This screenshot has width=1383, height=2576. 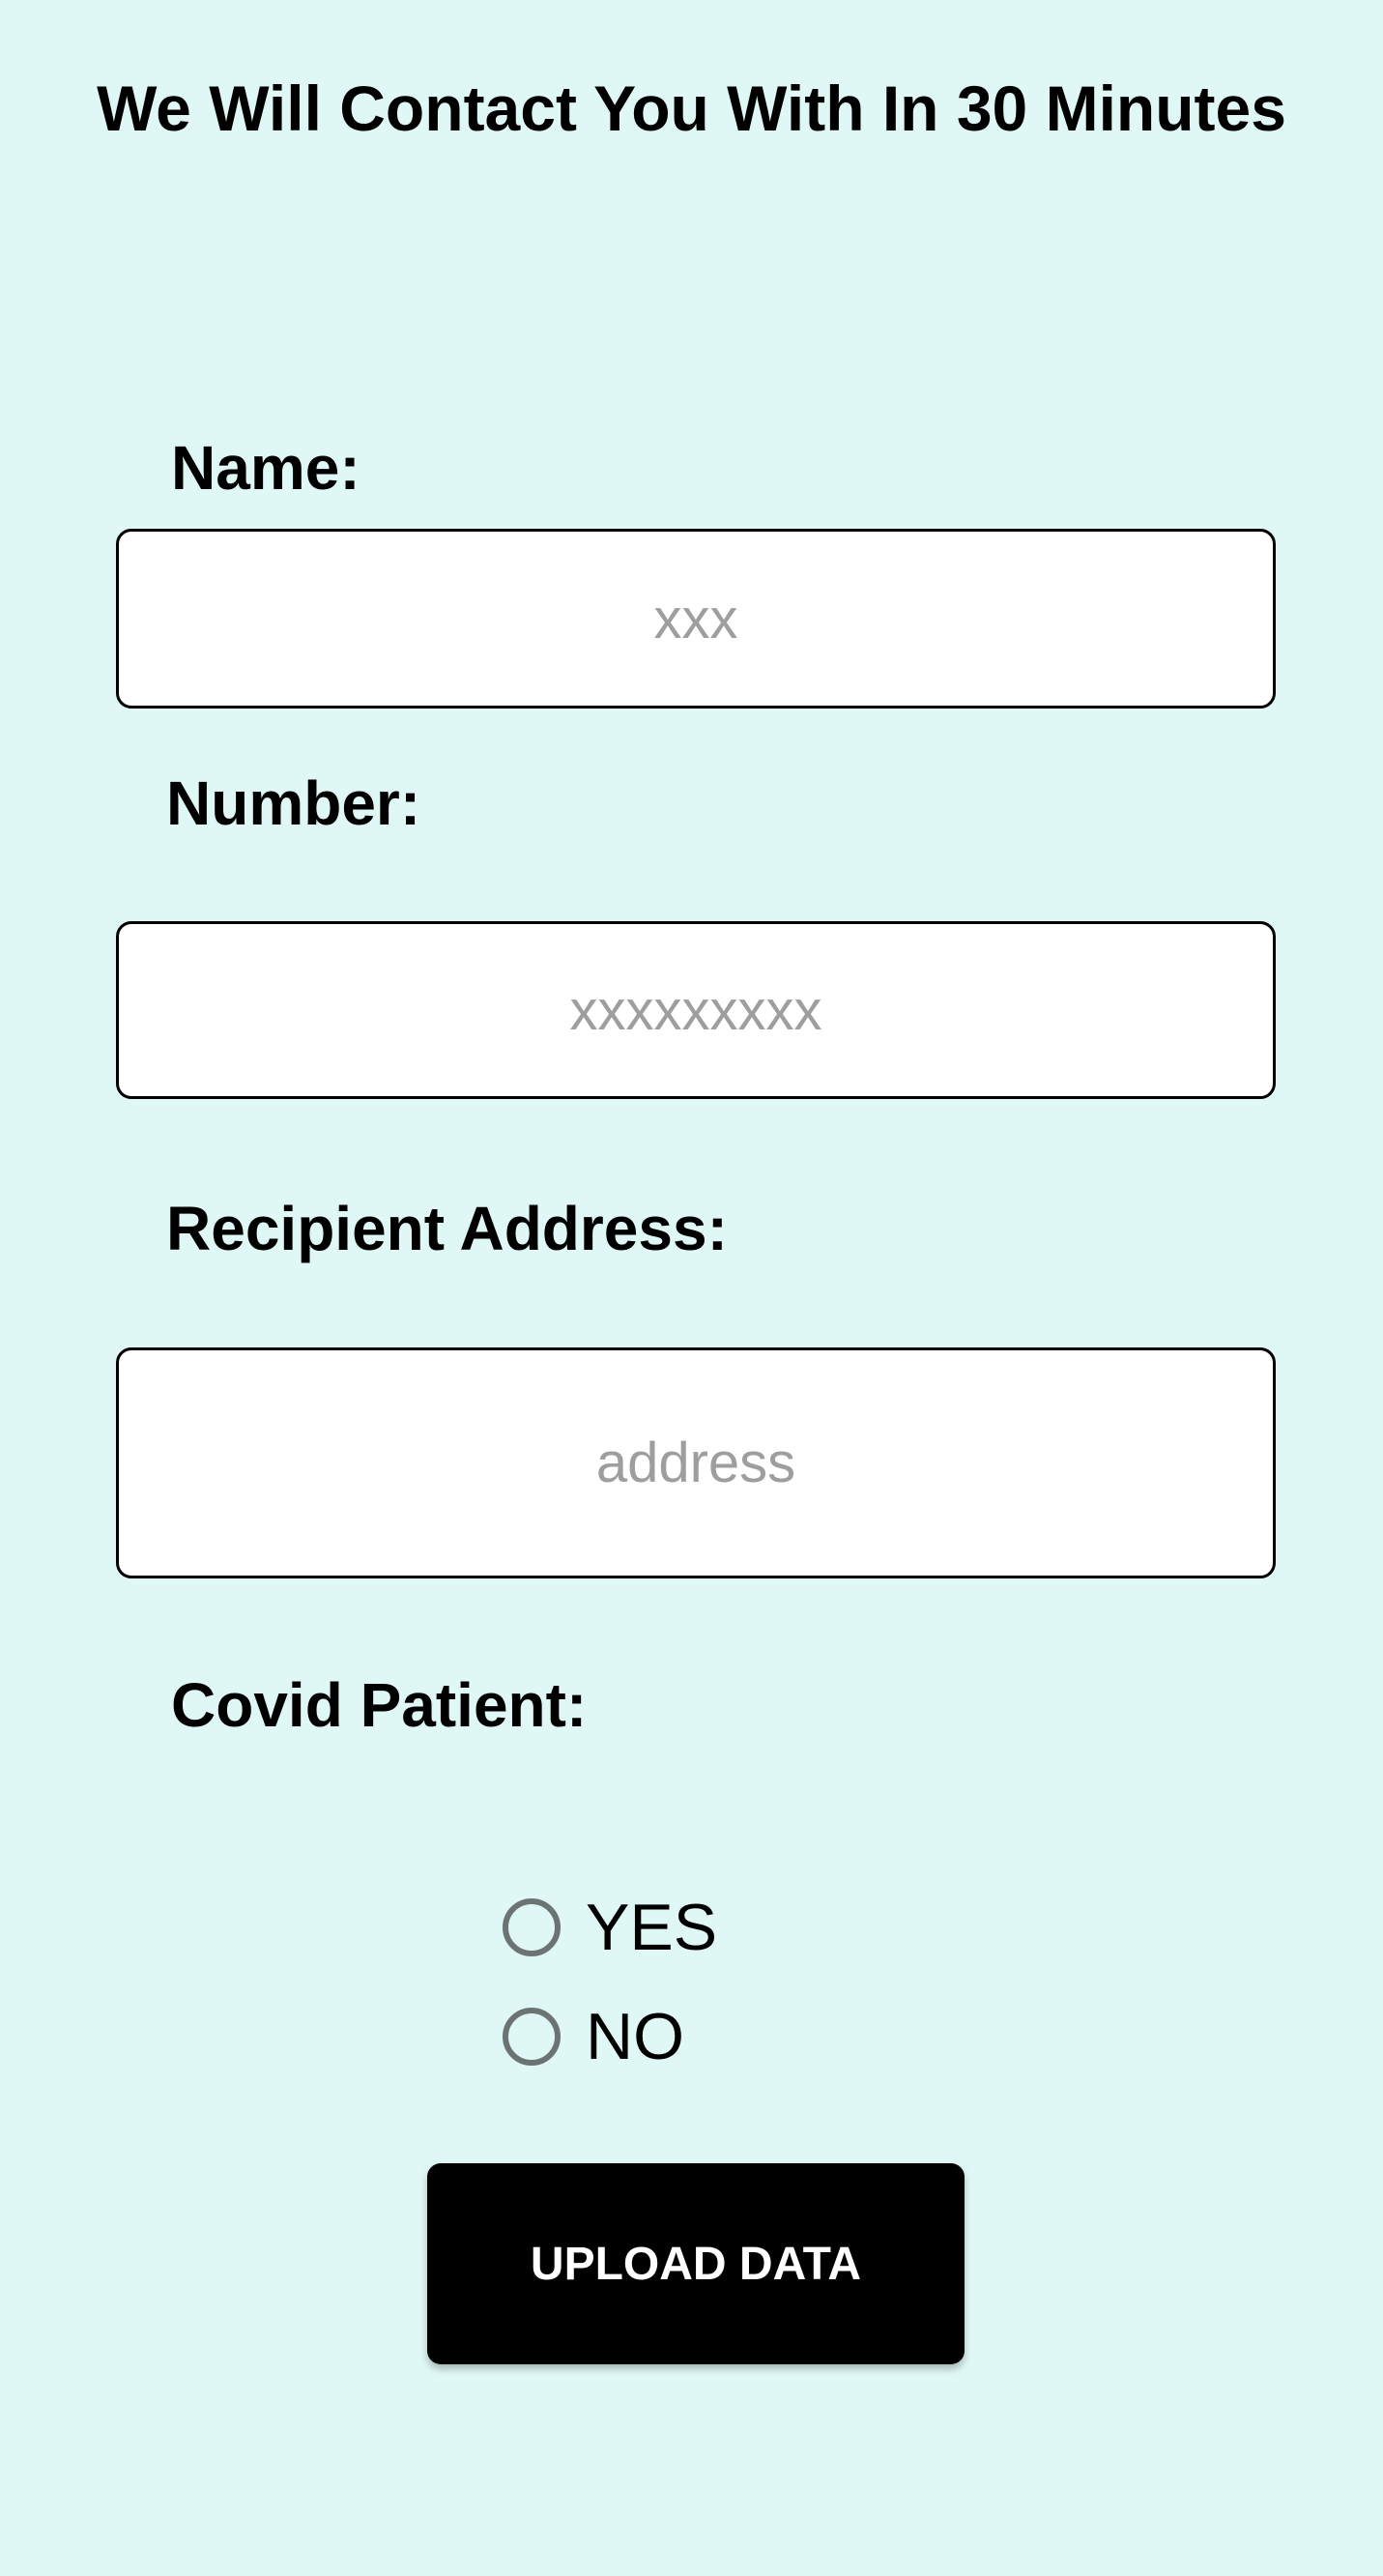 I want to click on radio-yes-label: YES, so click(x=652, y=1927).